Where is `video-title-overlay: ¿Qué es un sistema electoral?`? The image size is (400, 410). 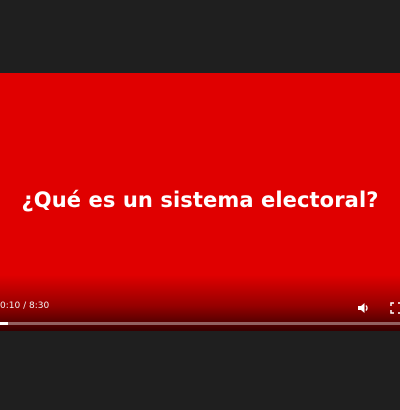 video-title-overlay: ¿Qué es un sistema electoral? is located at coordinates (200, 200).